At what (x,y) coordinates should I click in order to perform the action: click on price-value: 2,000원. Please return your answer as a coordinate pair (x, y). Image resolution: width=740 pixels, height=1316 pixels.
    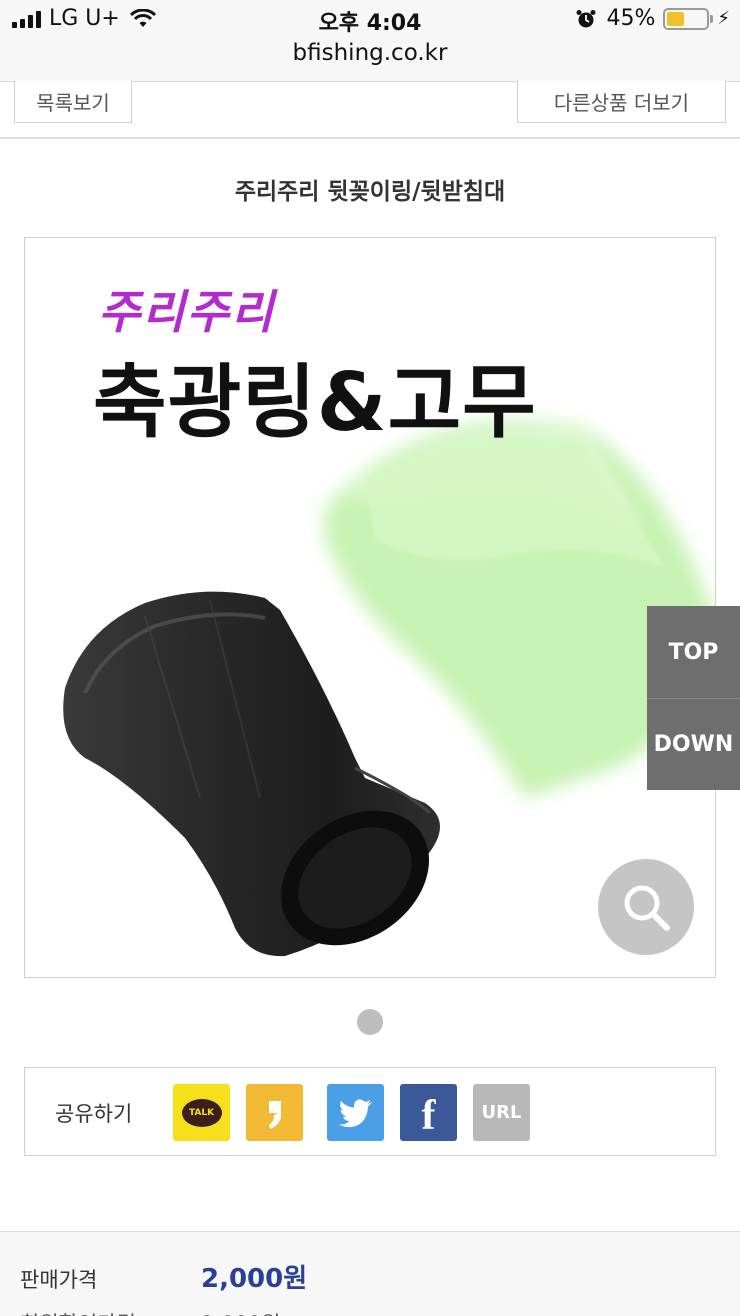
    Looking at the image, I should click on (254, 1279).